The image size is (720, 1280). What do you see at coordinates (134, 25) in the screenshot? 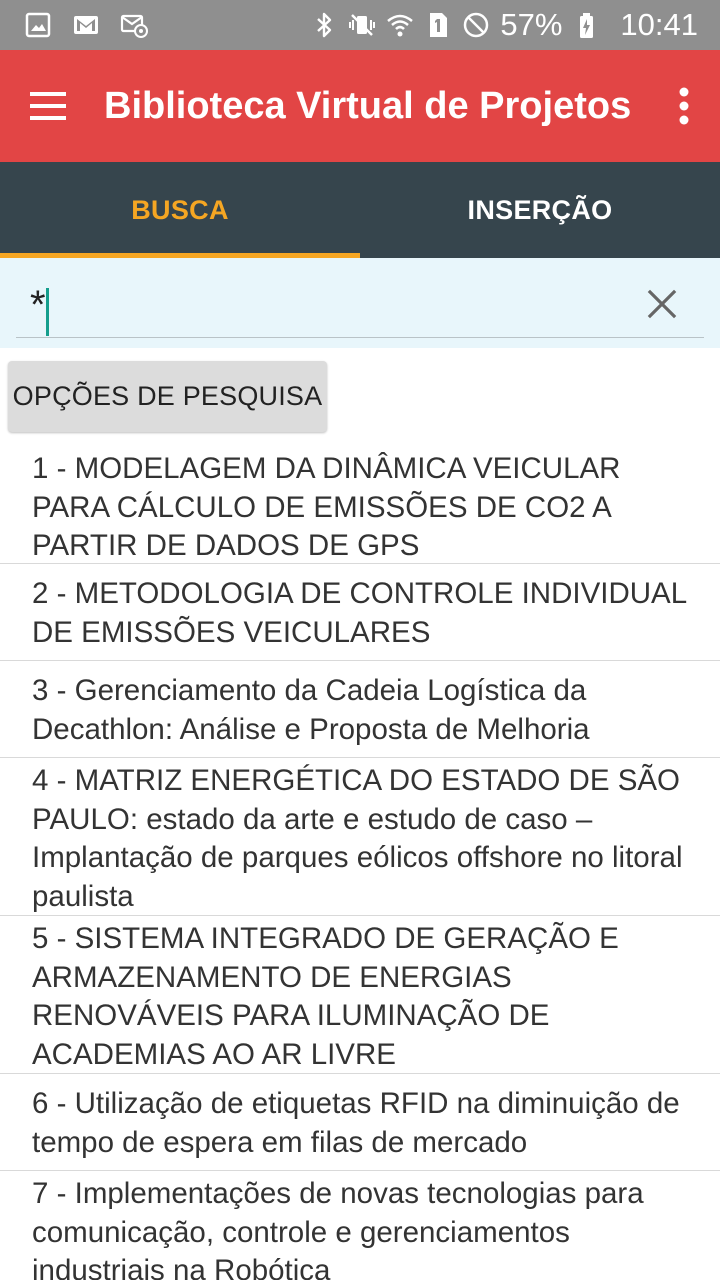
I see `mail-at-icon` at bounding box center [134, 25].